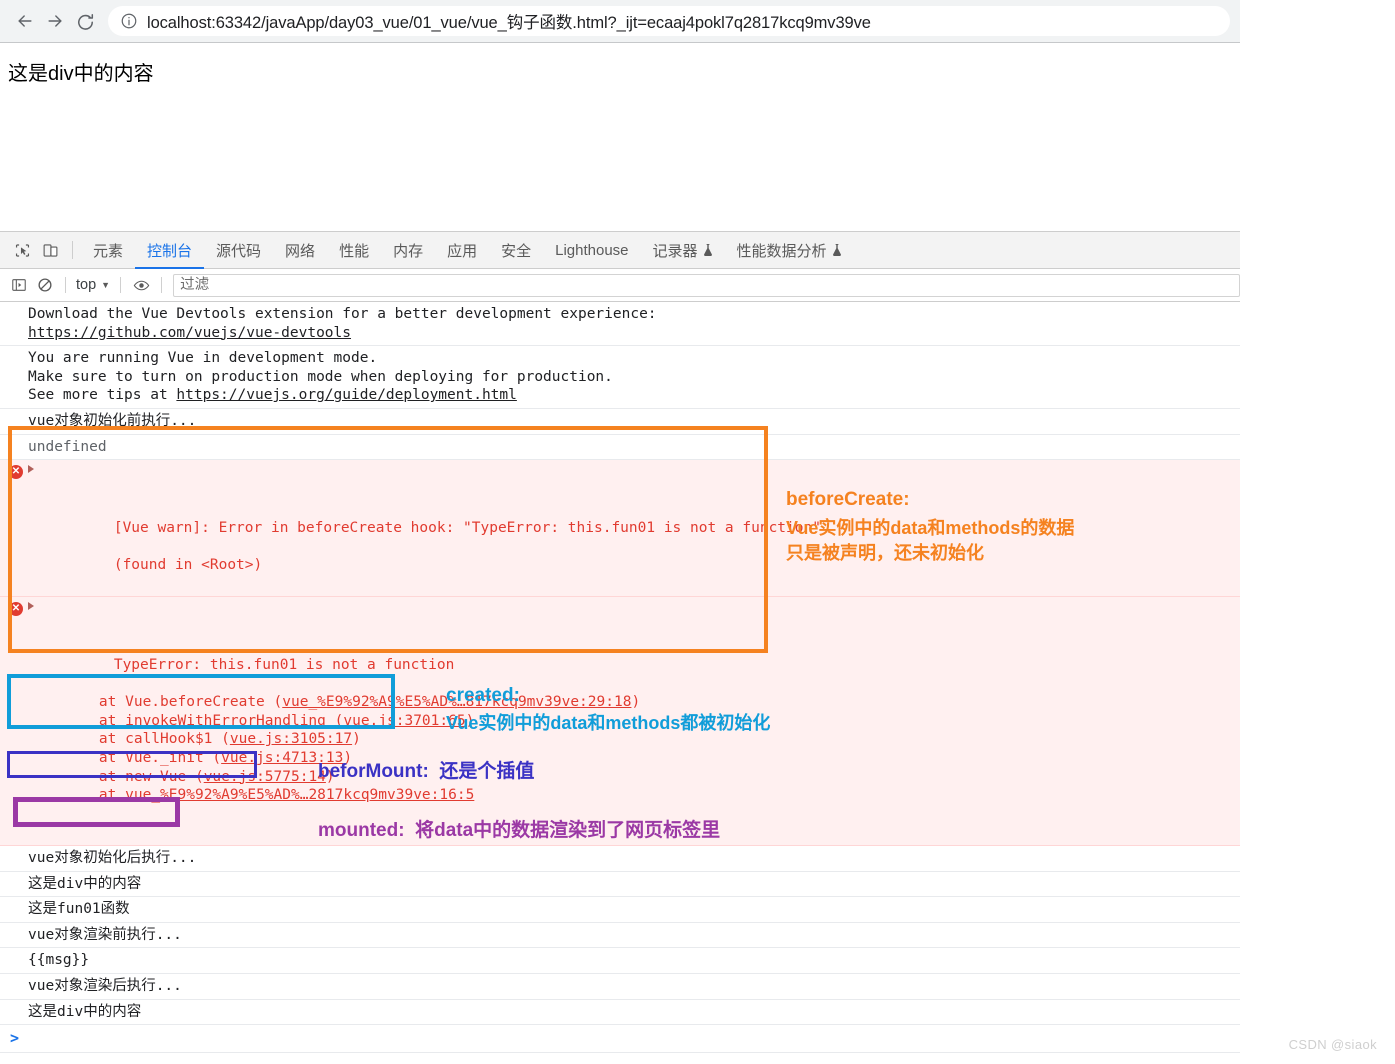 Image resolution: width=1395 pixels, height=1064 pixels. I want to click on annotation-body: Vue实例中的data和methods都被初始化, so click(608, 723).